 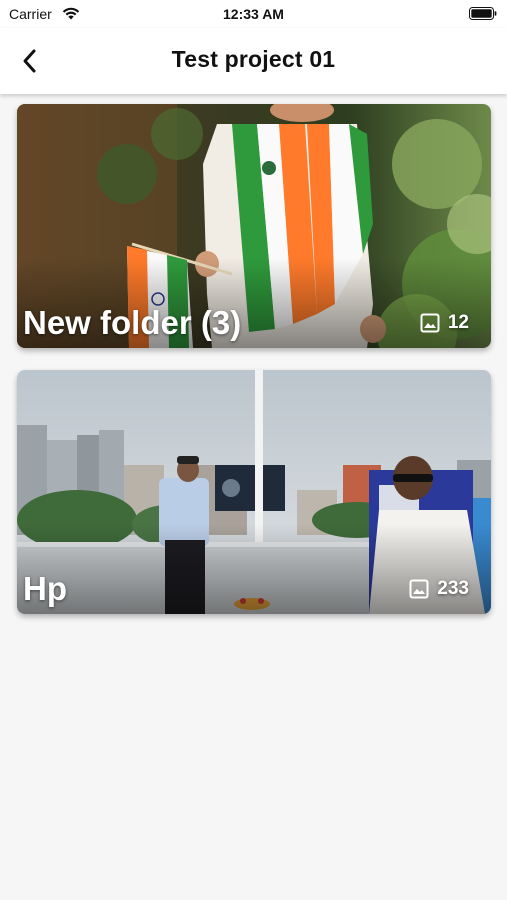 What do you see at coordinates (132, 322) in the screenshot?
I see `folder-name: New folder (3)` at bounding box center [132, 322].